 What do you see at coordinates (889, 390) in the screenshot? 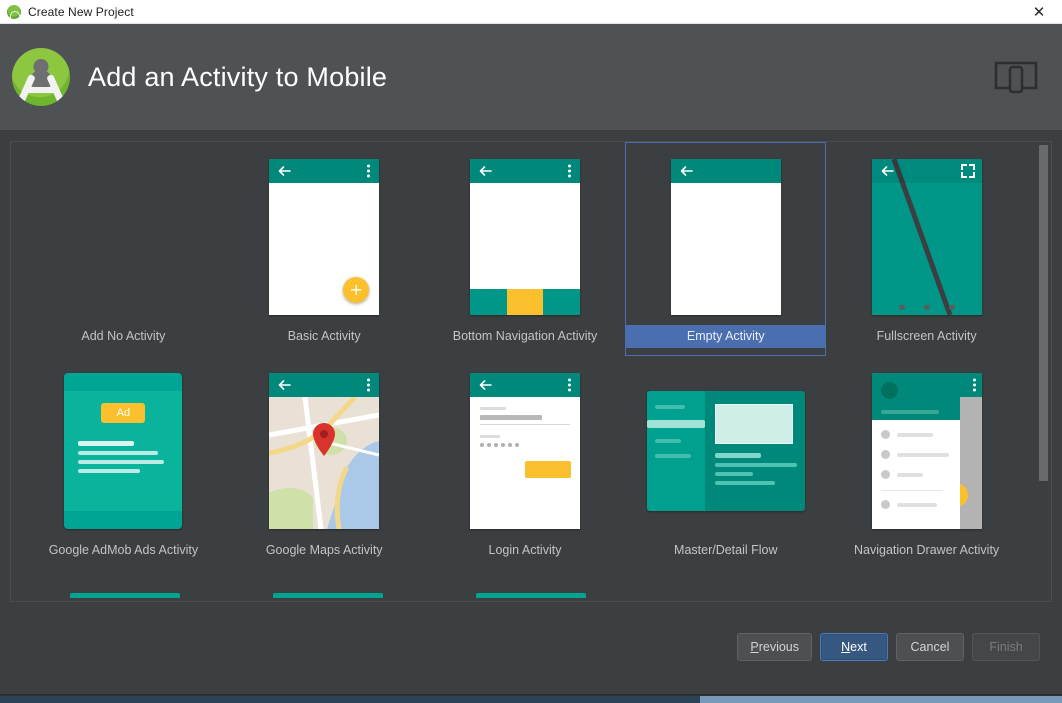
I see `avatar` at bounding box center [889, 390].